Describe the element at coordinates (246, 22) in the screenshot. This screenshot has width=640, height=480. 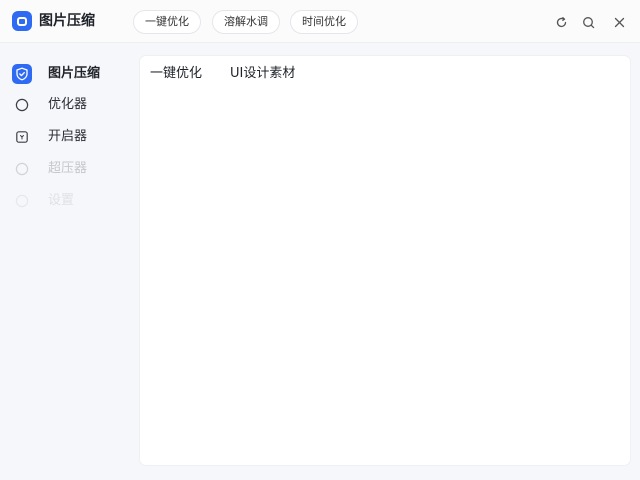
I see `toolbar-pill-2: 溶解水调` at that location.